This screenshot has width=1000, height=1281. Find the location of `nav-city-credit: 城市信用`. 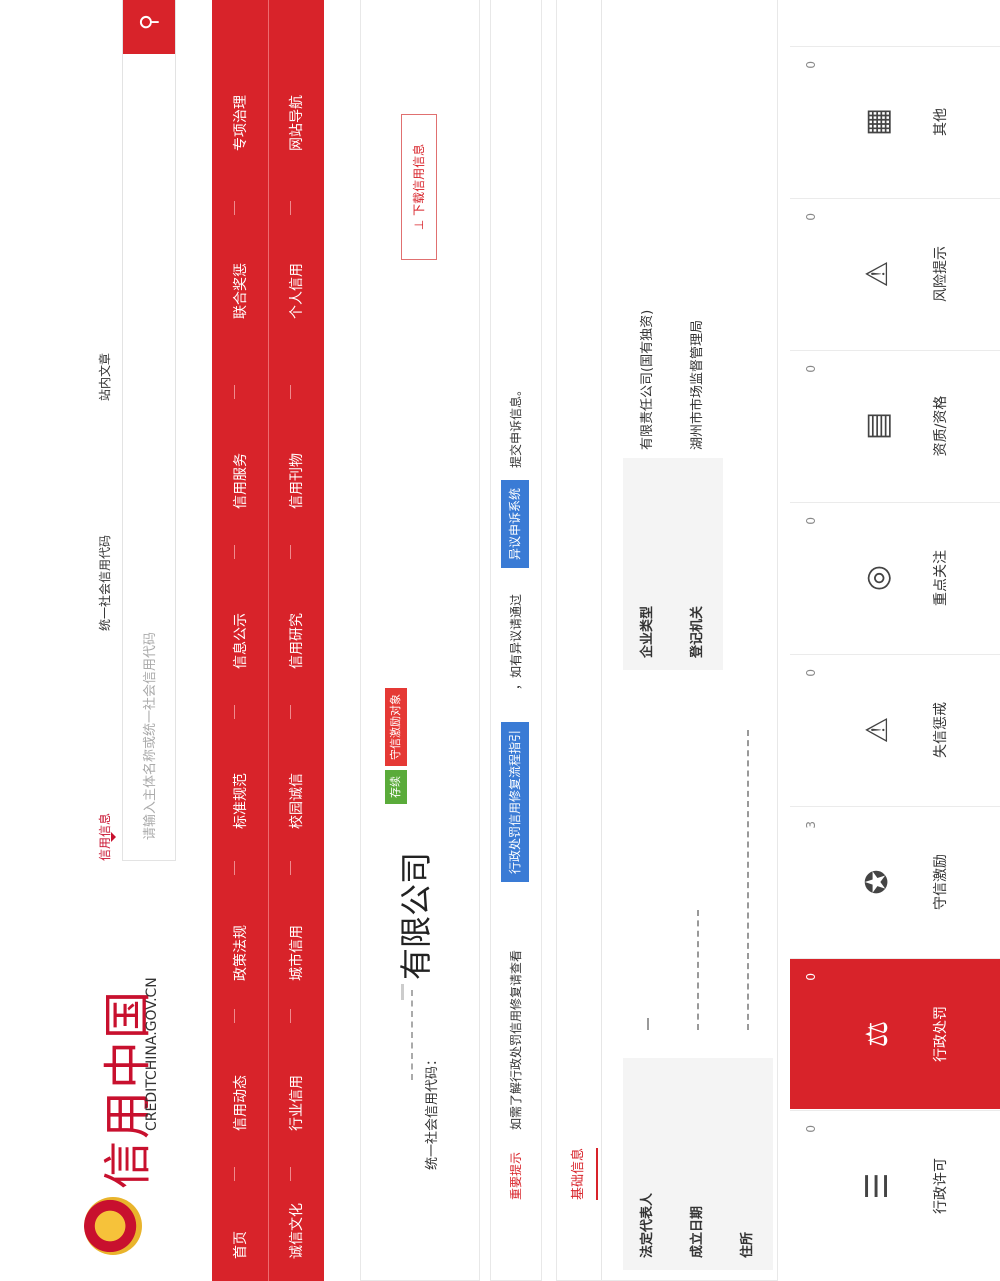

nav-city-credit: 城市信用 is located at coordinates (296, 953).